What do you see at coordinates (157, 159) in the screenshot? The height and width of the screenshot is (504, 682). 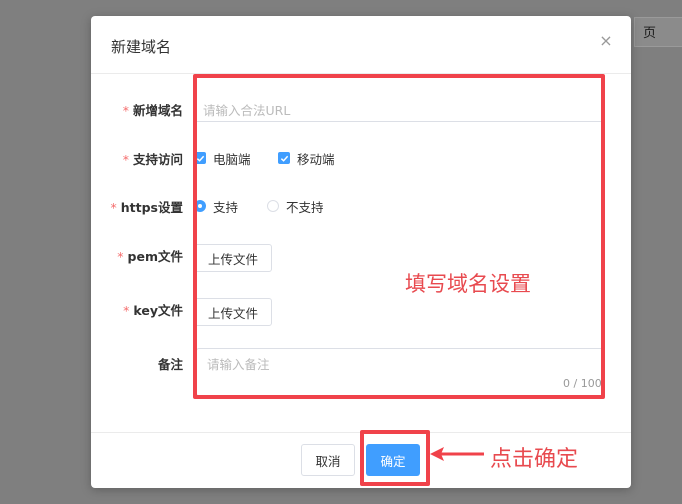 I see `access-label-text: 支持访问` at bounding box center [157, 159].